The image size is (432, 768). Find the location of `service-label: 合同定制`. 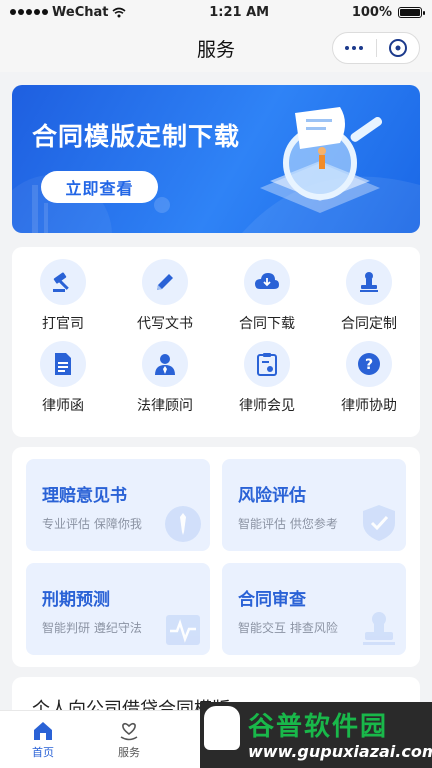

service-label: 合同定制 is located at coordinates (369, 324).